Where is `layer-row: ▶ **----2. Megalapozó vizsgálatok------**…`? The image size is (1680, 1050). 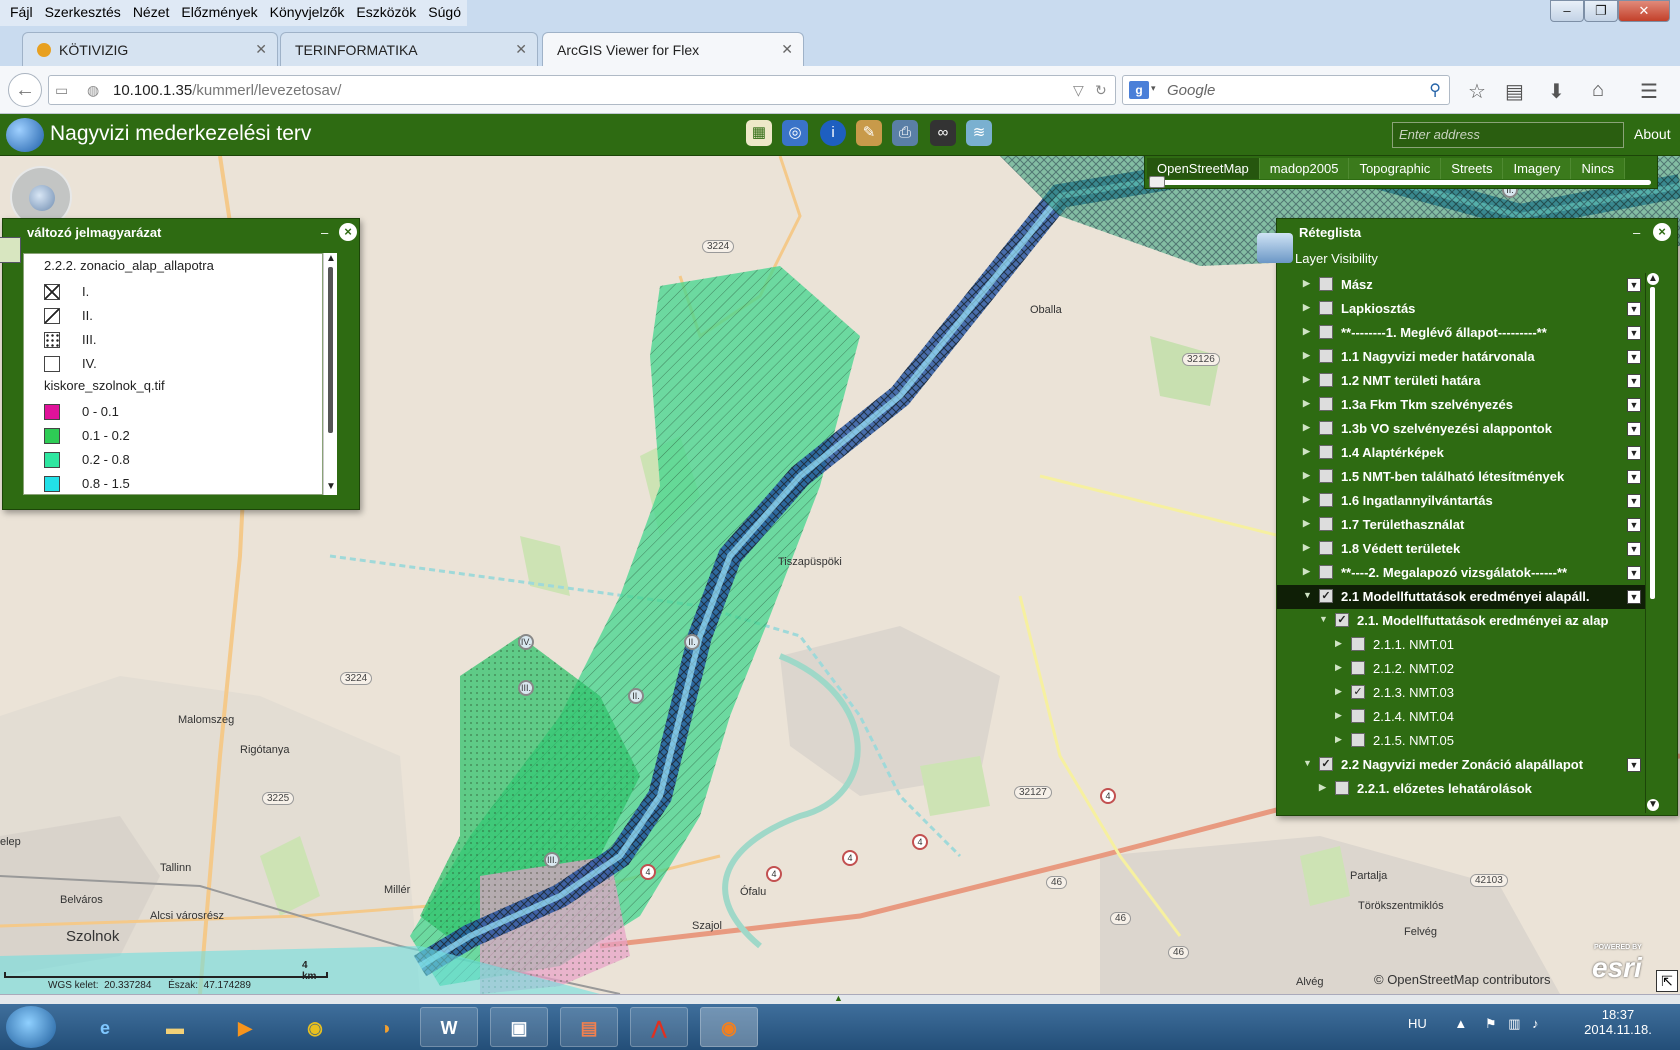
layer-row: ▶ **----2. Megalapozó vizsgálatok------**… is located at coordinates (1463, 573).